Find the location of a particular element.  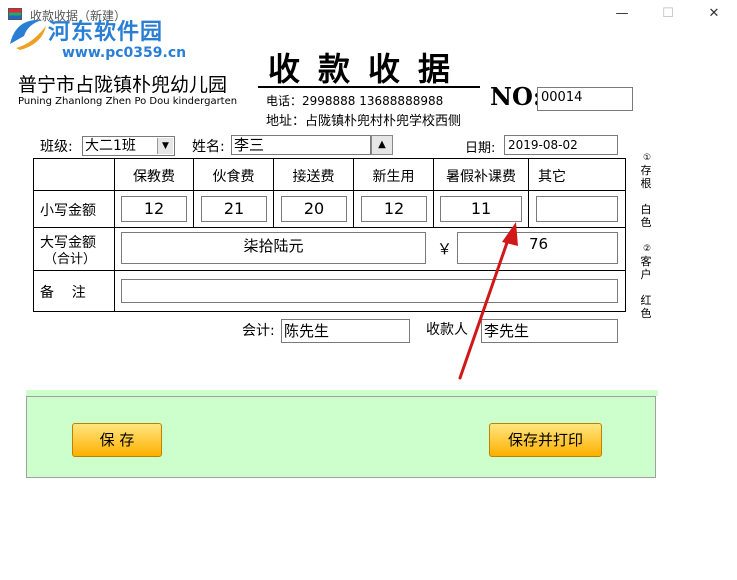

receipt-title: 收款收据 is located at coordinates (368, 69).